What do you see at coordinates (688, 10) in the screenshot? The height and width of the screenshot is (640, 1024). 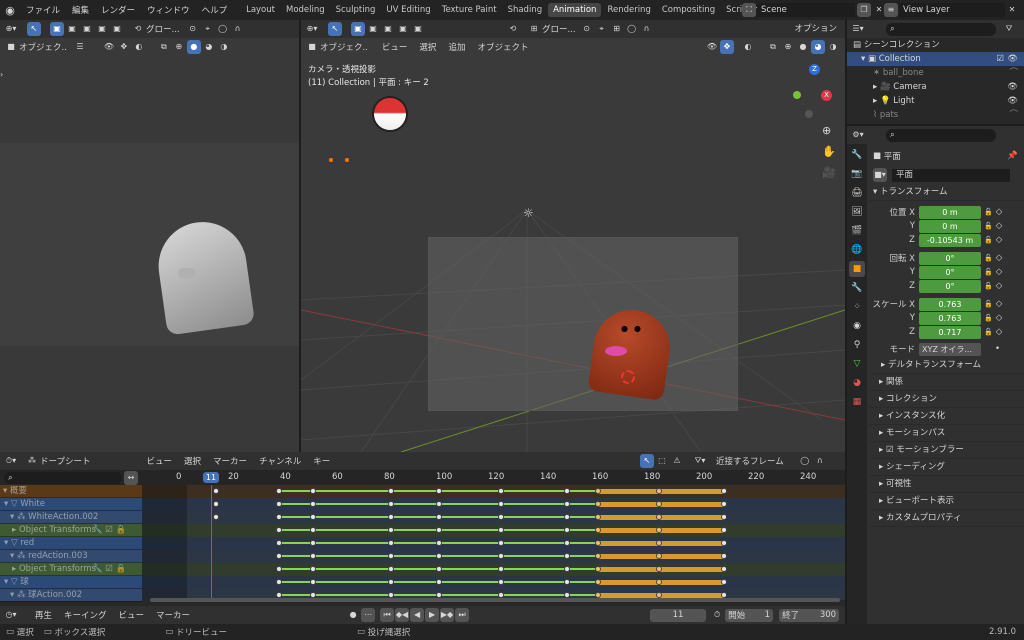 I see `workspace-tab-compositing: Compositing` at bounding box center [688, 10].